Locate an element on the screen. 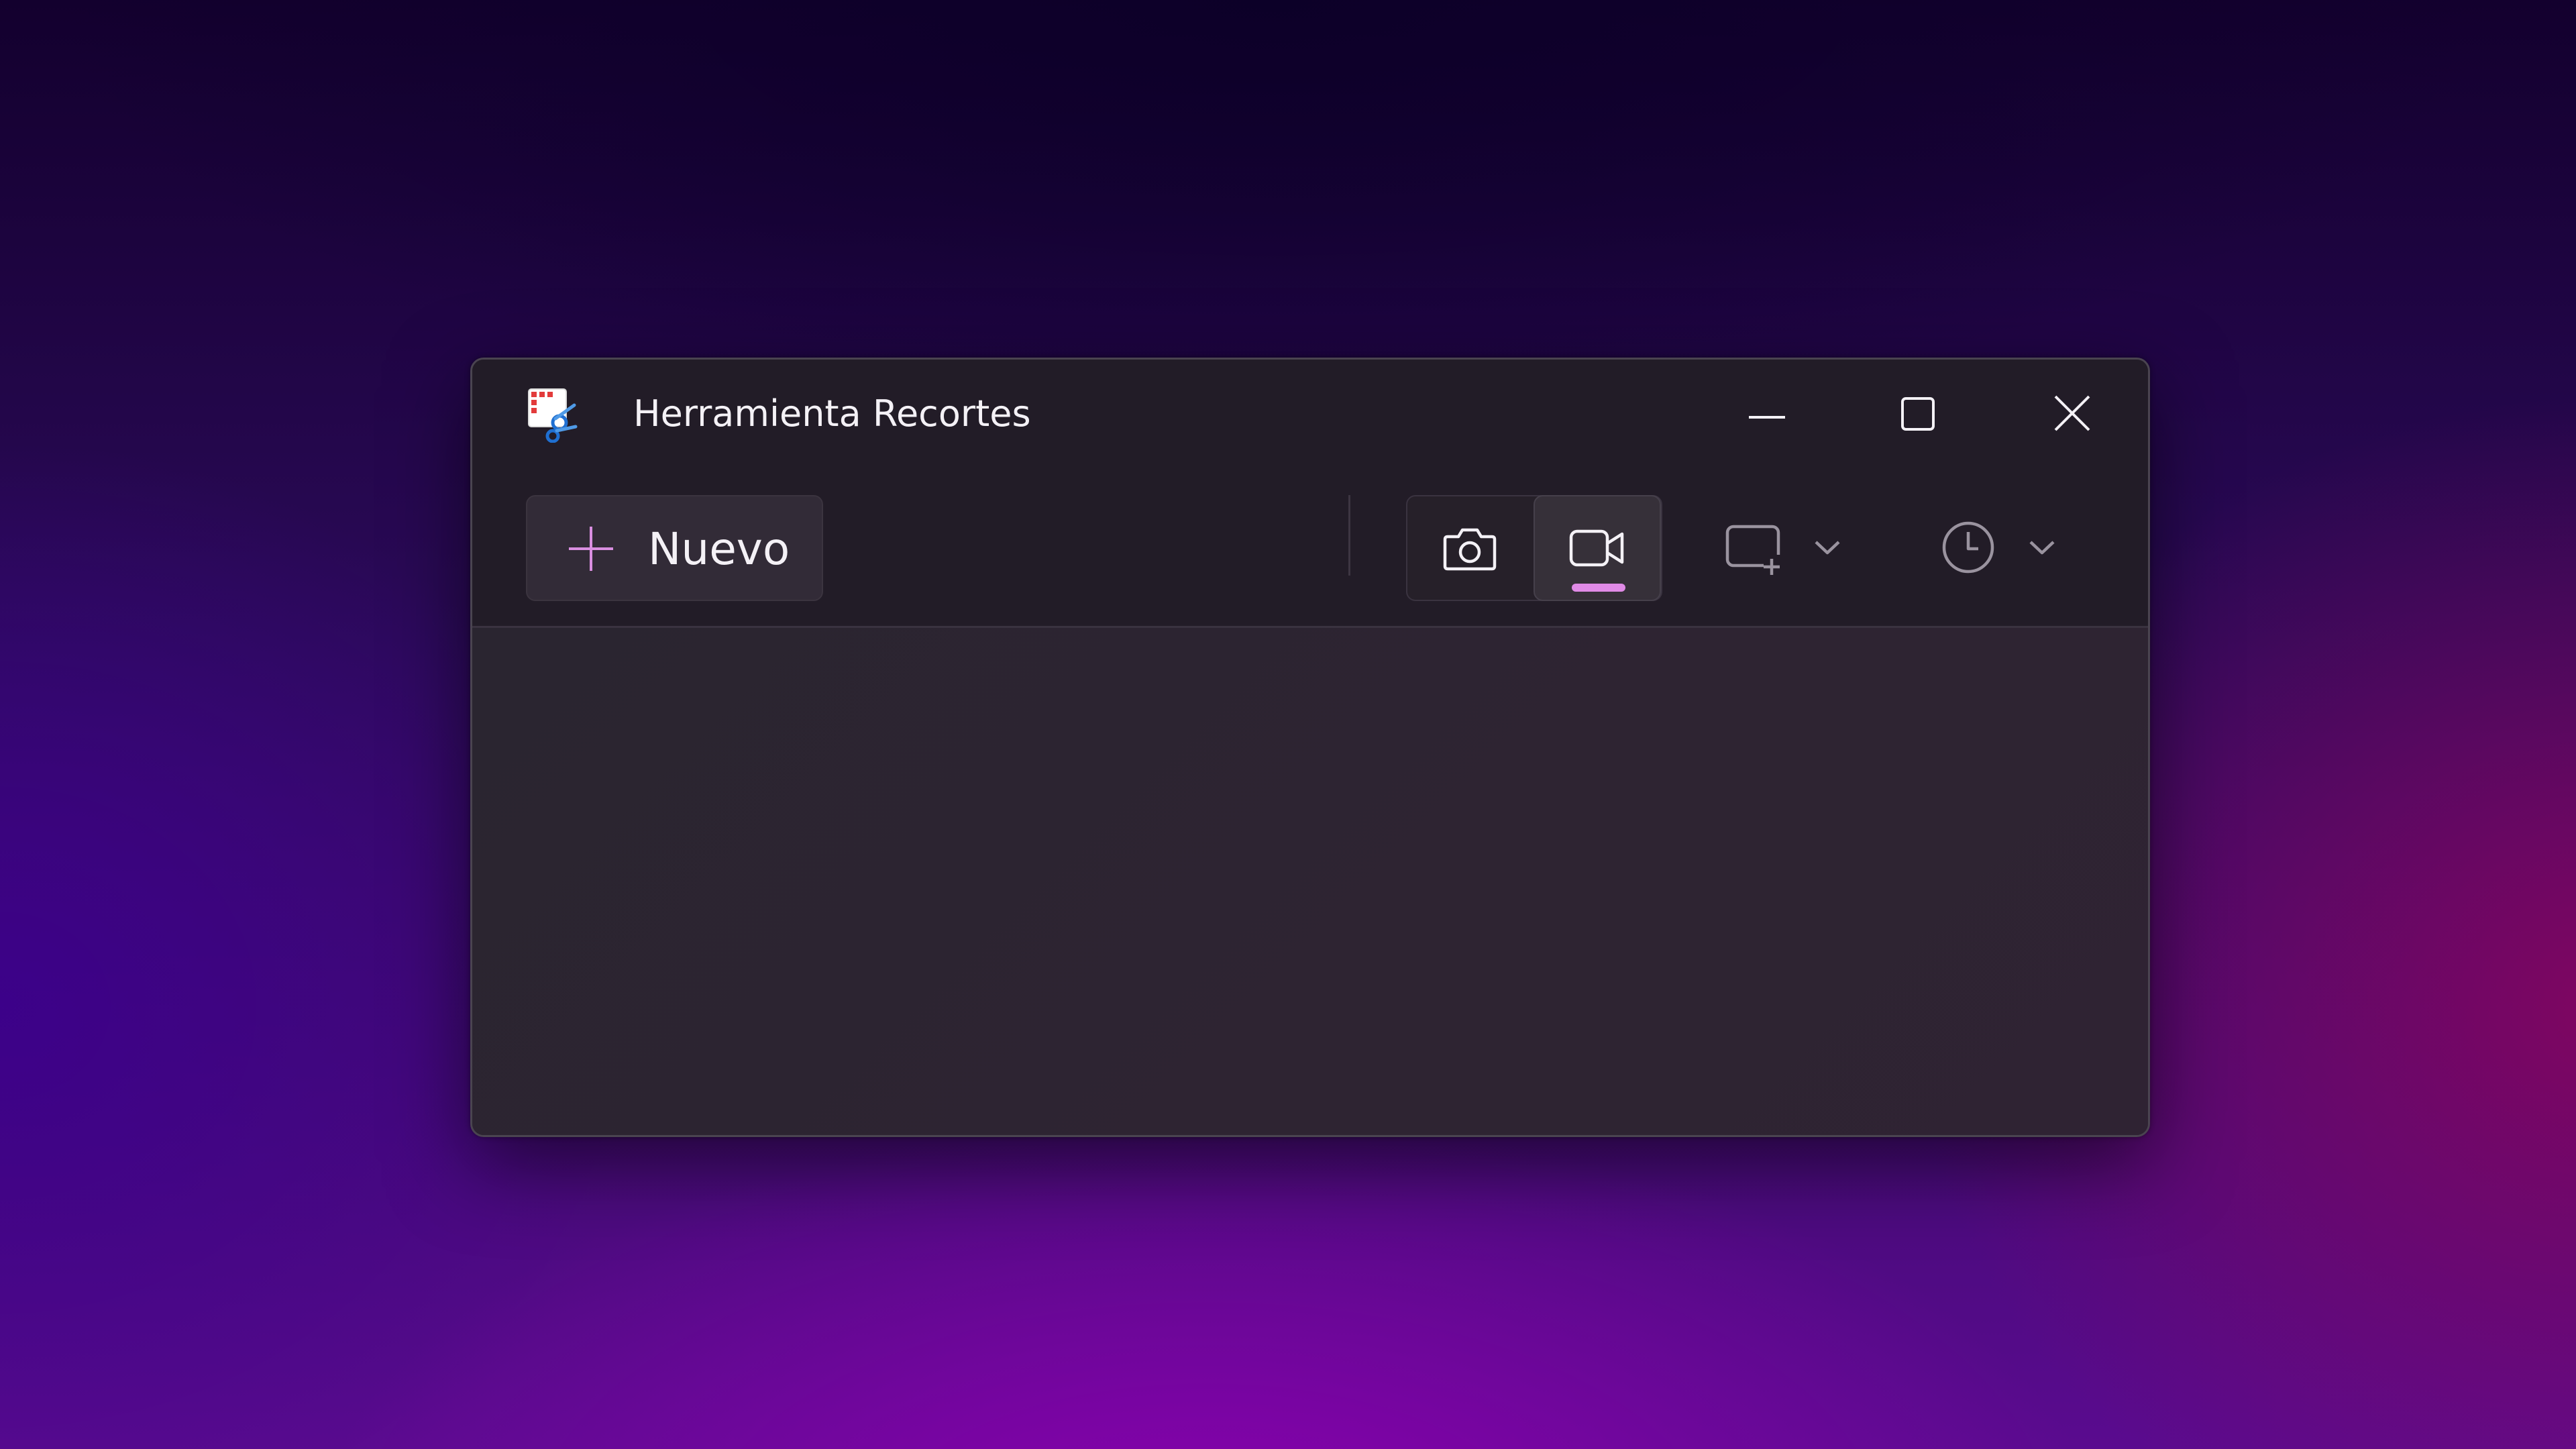 The width and height of the screenshot is (2576, 1449). rectangle-selection-icon is located at coordinates (1754, 550).